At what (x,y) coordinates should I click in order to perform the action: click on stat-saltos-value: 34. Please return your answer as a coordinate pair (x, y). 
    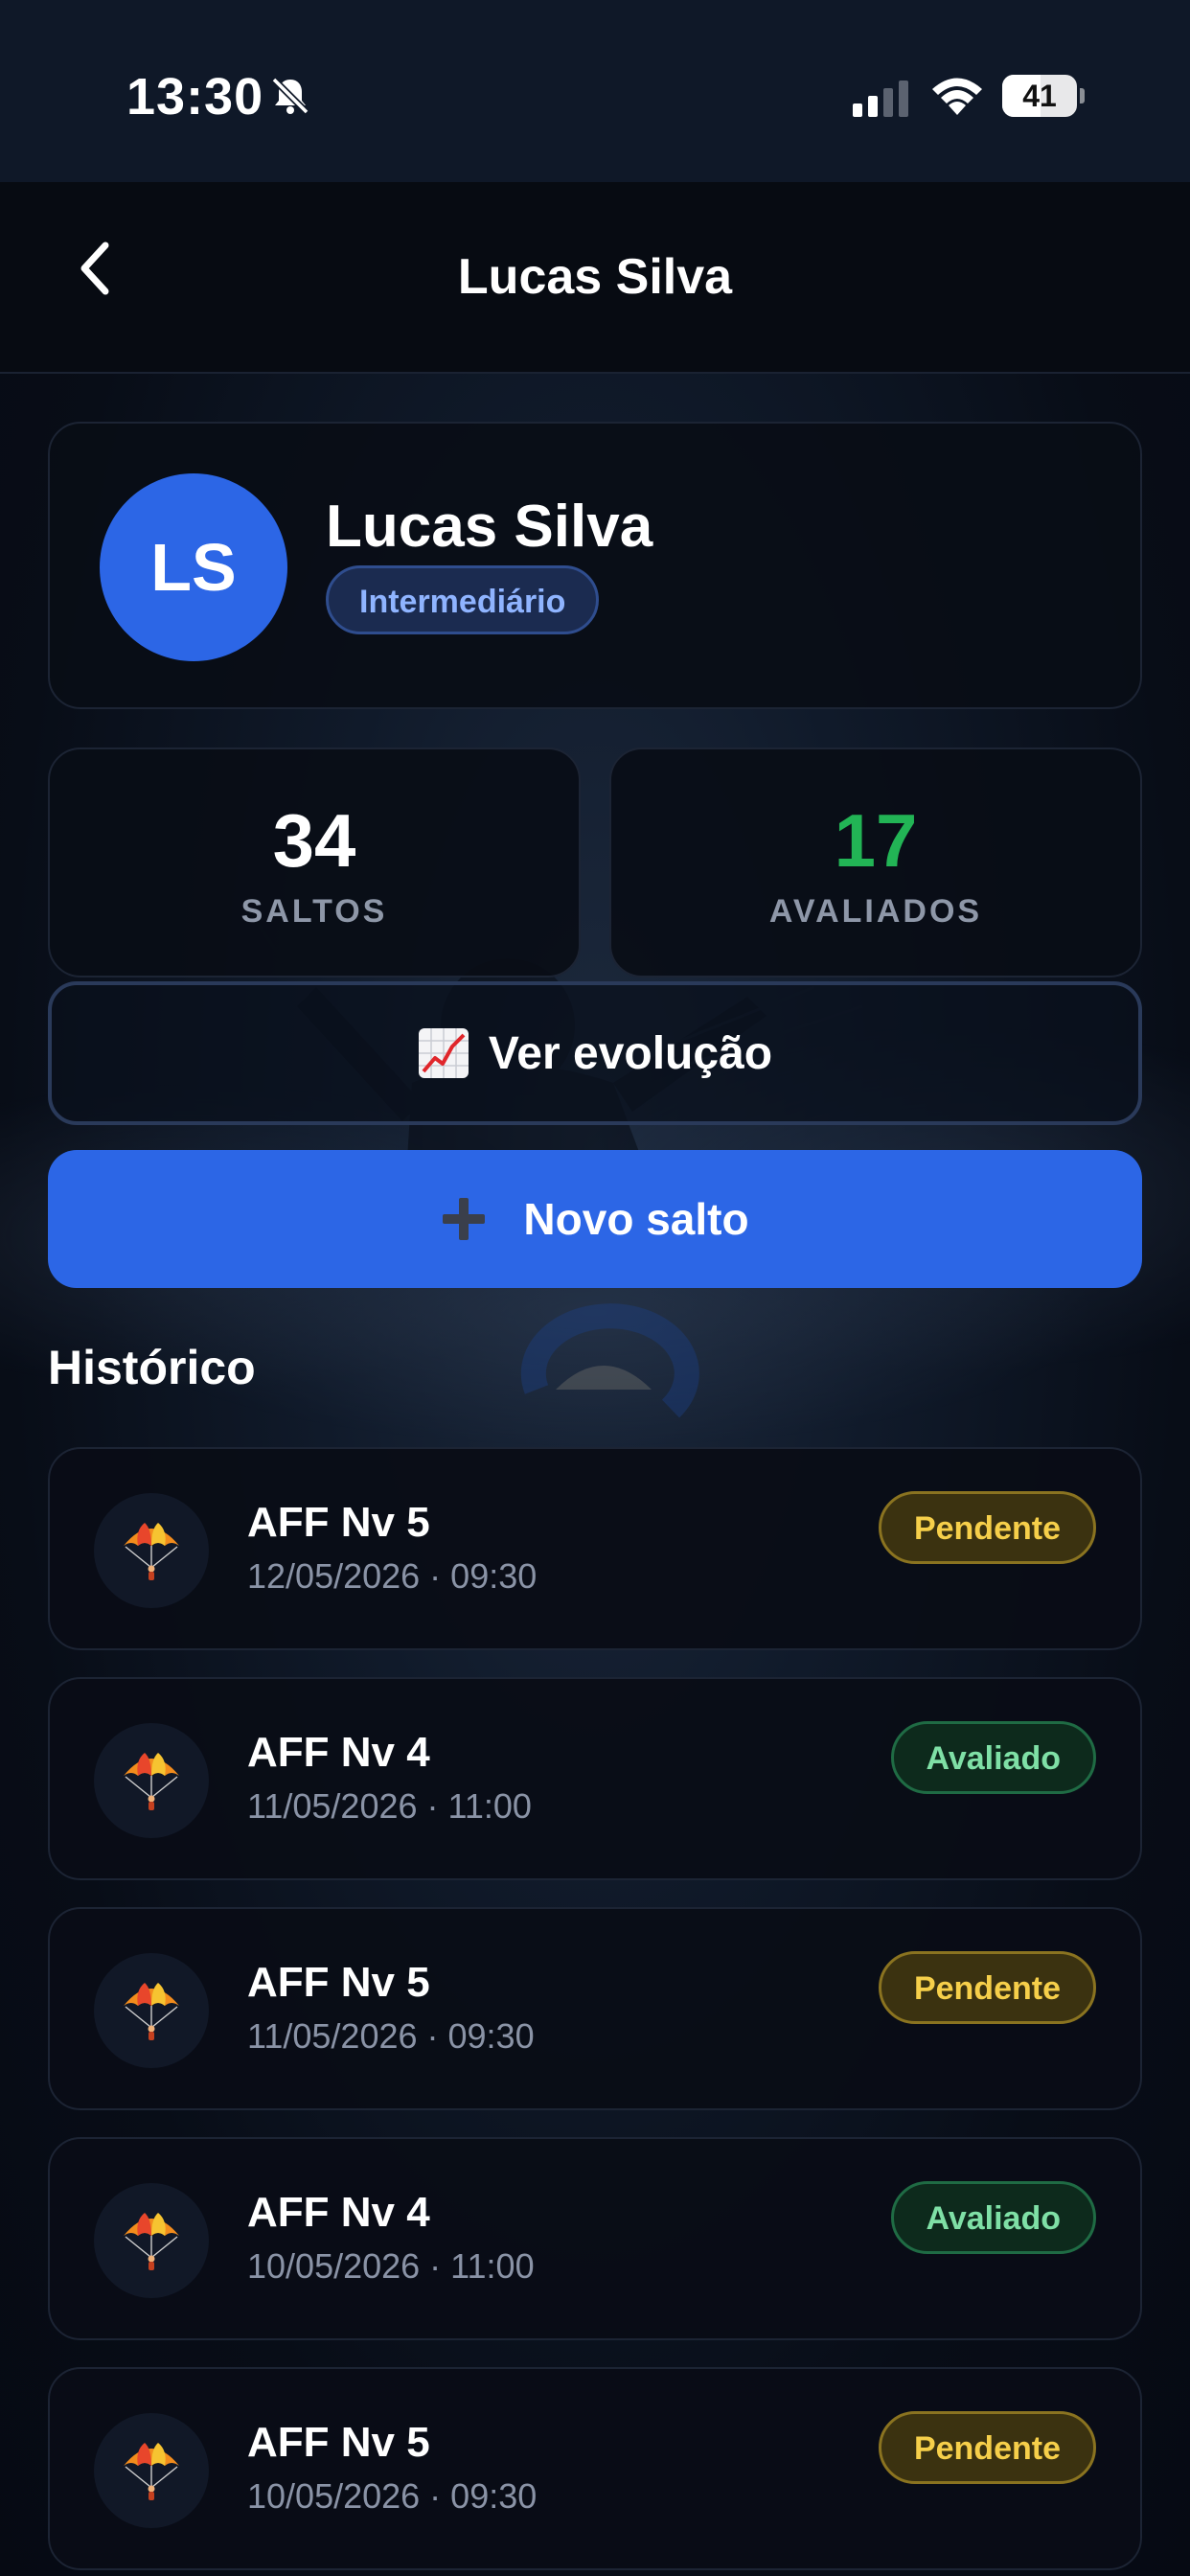
    Looking at the image, I should click on (314, 840).